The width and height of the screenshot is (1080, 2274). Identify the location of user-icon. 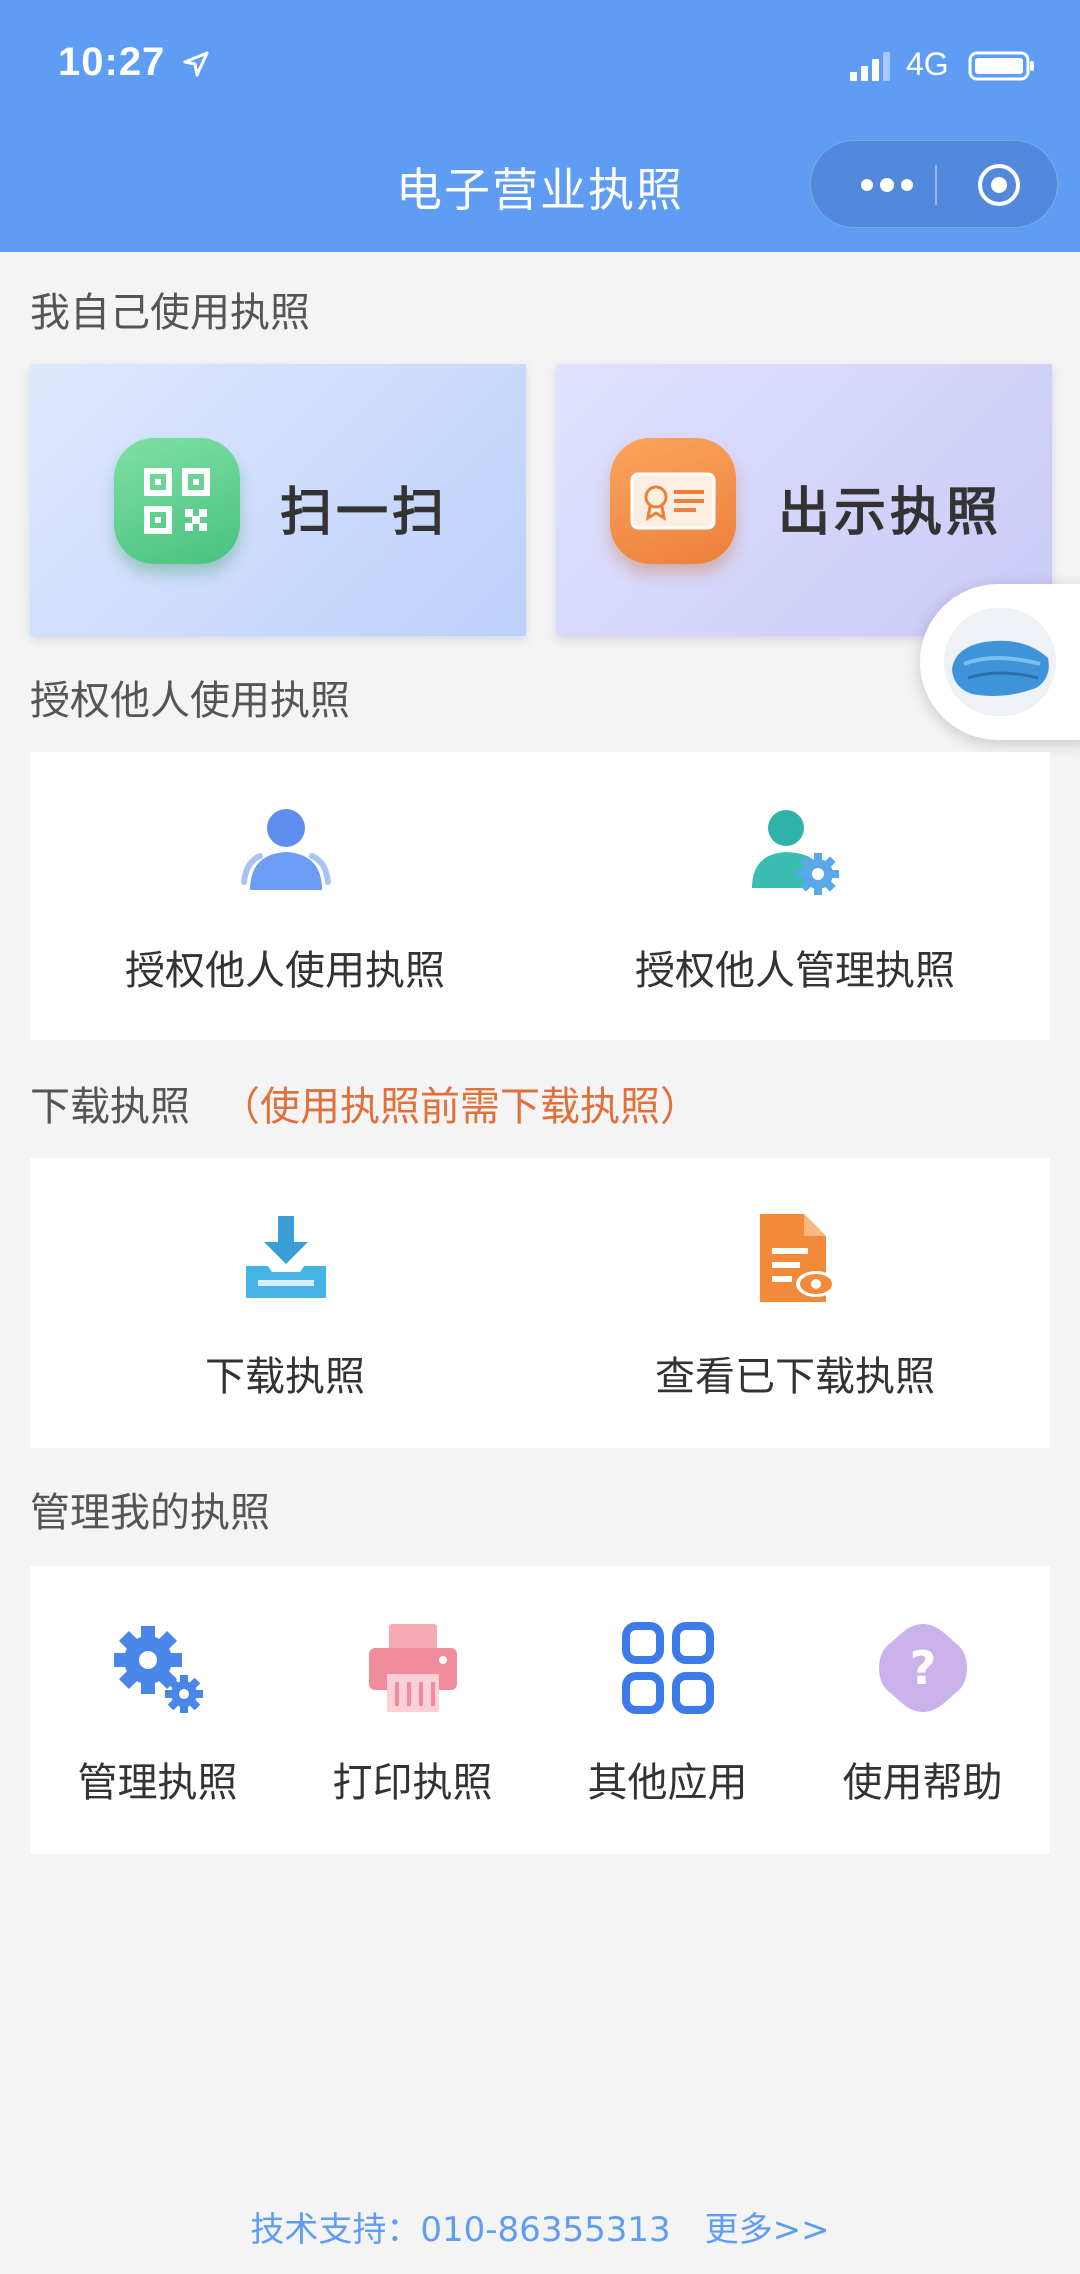
(286, 849).